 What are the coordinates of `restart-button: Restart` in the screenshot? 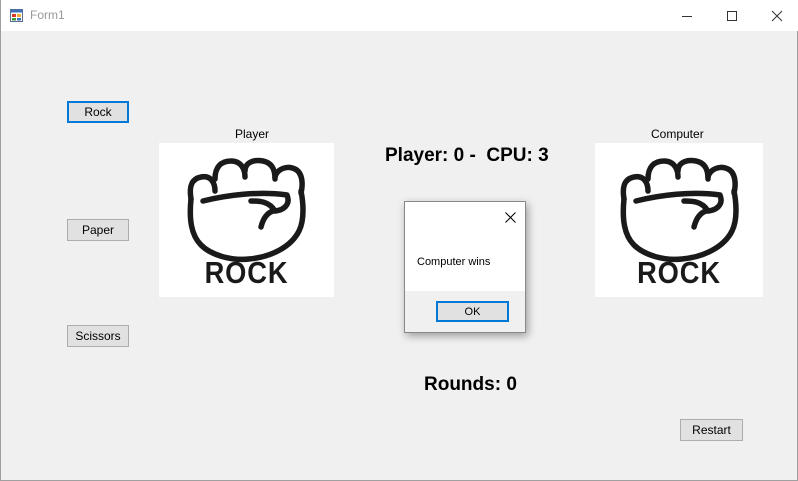 It's located at (711, 430).